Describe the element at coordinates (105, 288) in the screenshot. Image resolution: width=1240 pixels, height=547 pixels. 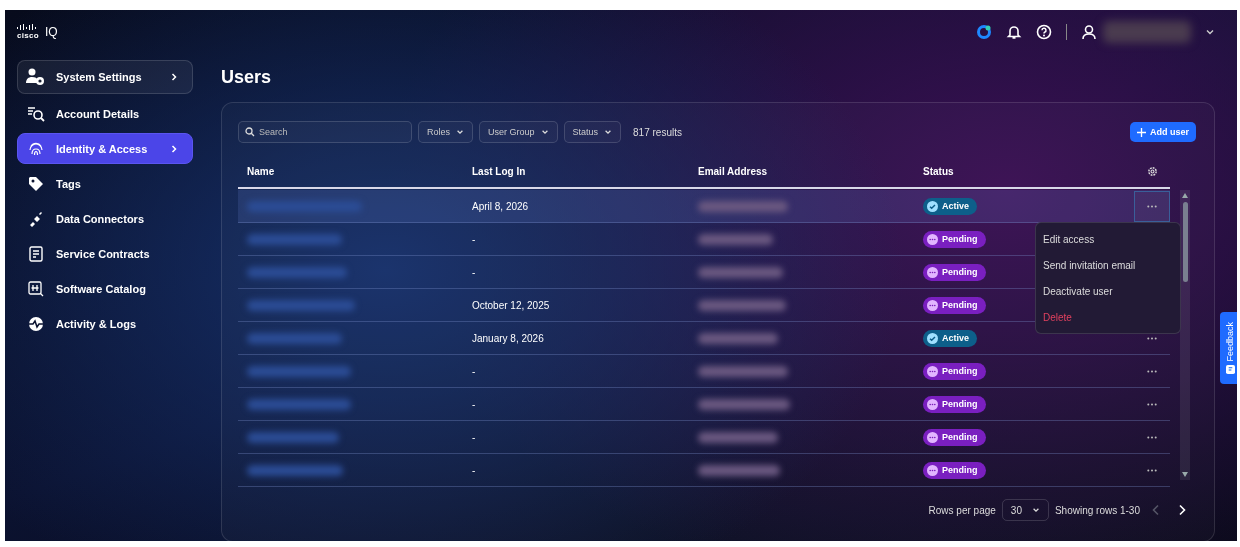
I see `sidebar-item: Software Catalog` at that location.